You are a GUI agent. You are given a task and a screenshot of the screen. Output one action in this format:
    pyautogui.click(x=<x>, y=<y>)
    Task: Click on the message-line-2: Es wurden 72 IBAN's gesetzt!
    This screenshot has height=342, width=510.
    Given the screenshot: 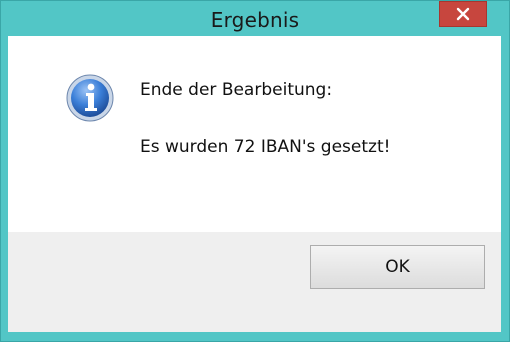 What is the action you would take?
    pyautogui.click(x=265, y=147)
    